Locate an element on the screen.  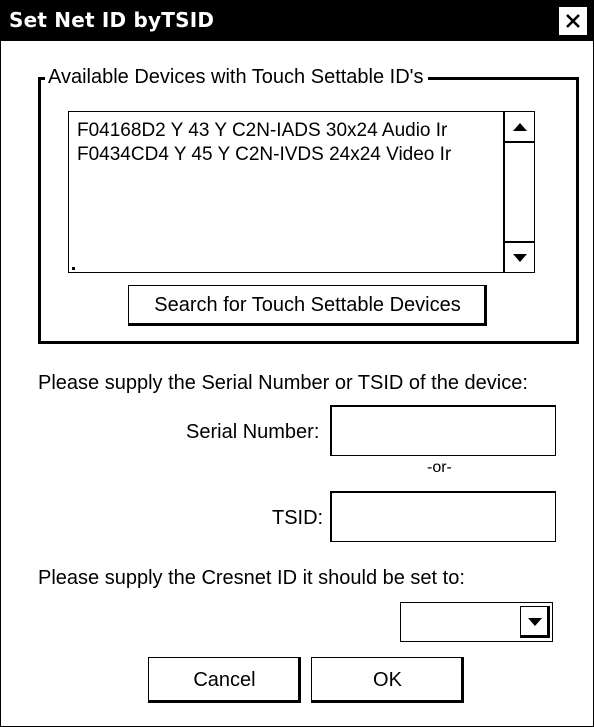
tsid-label: TSID: is located at coordinates (298, 518).